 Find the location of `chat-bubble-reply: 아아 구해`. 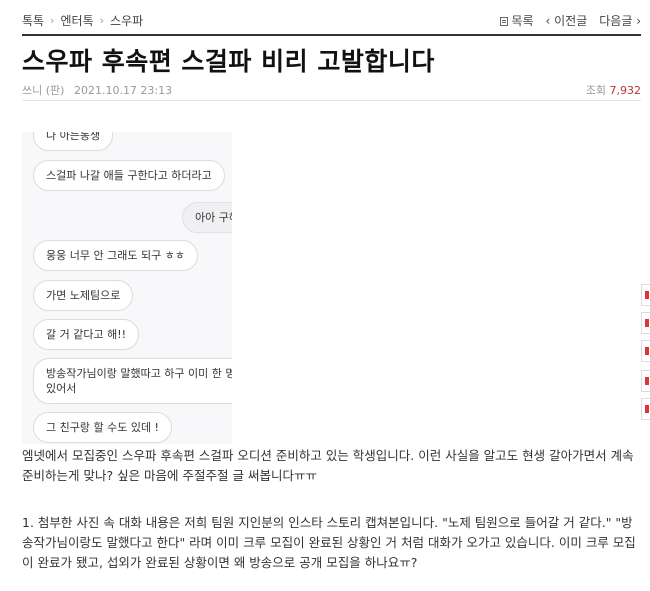

chat-bubble-reply: 아아 구해 is located at coordinates (207, 217).